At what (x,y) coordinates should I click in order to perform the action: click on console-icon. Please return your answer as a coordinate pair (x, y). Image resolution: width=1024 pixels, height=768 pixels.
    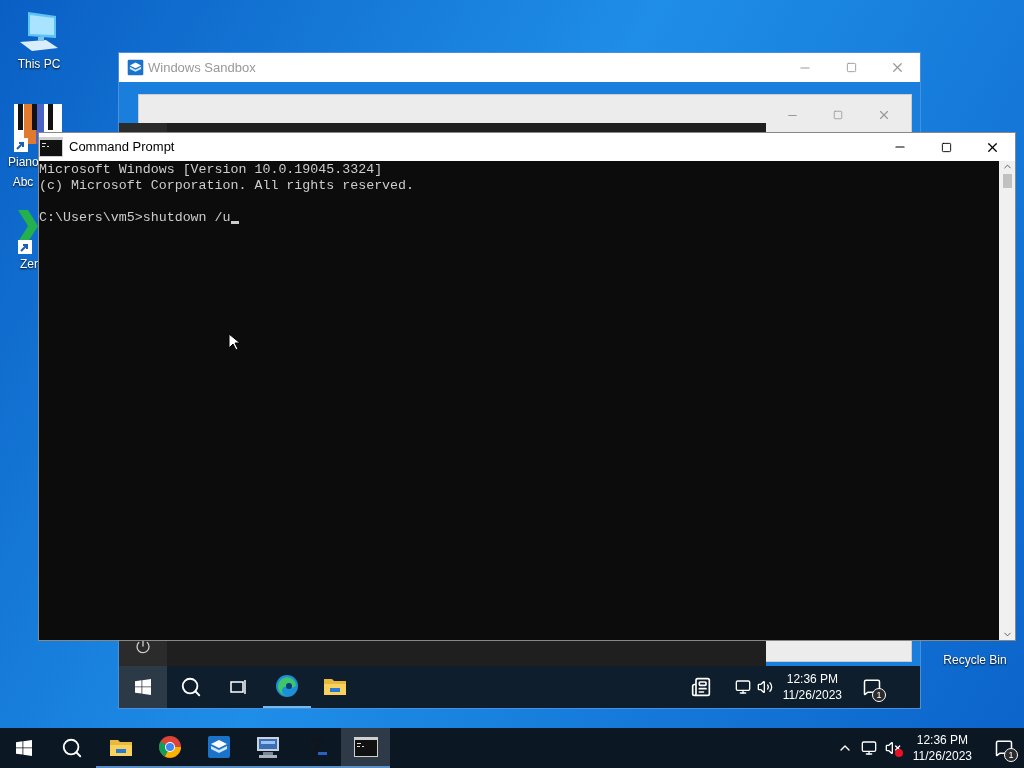
    Looking at the image, I should click on (365, 747).